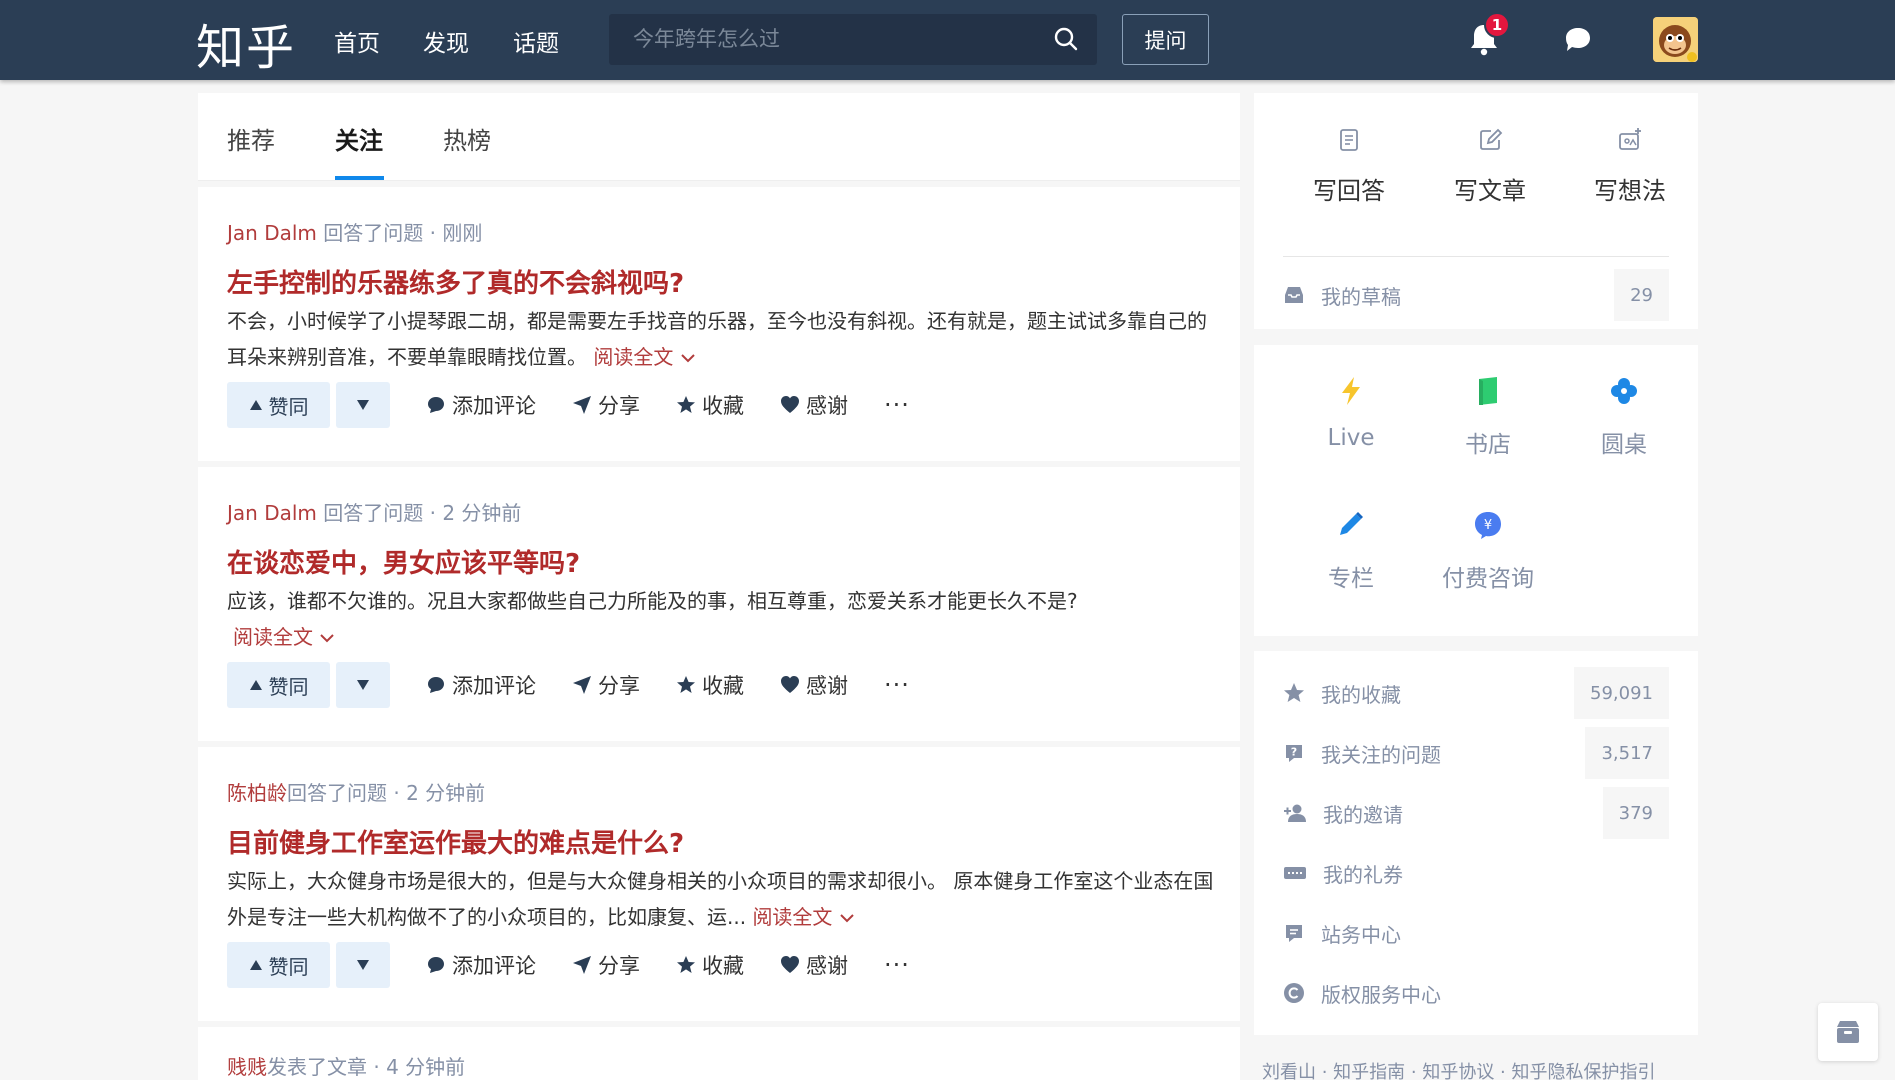 The width and height of the screenshot is (1895, 1080). What do you see at coordinates (1295, 873) in the screenshot?
I see `ticket-icon` at bounding box center [1295, 873].